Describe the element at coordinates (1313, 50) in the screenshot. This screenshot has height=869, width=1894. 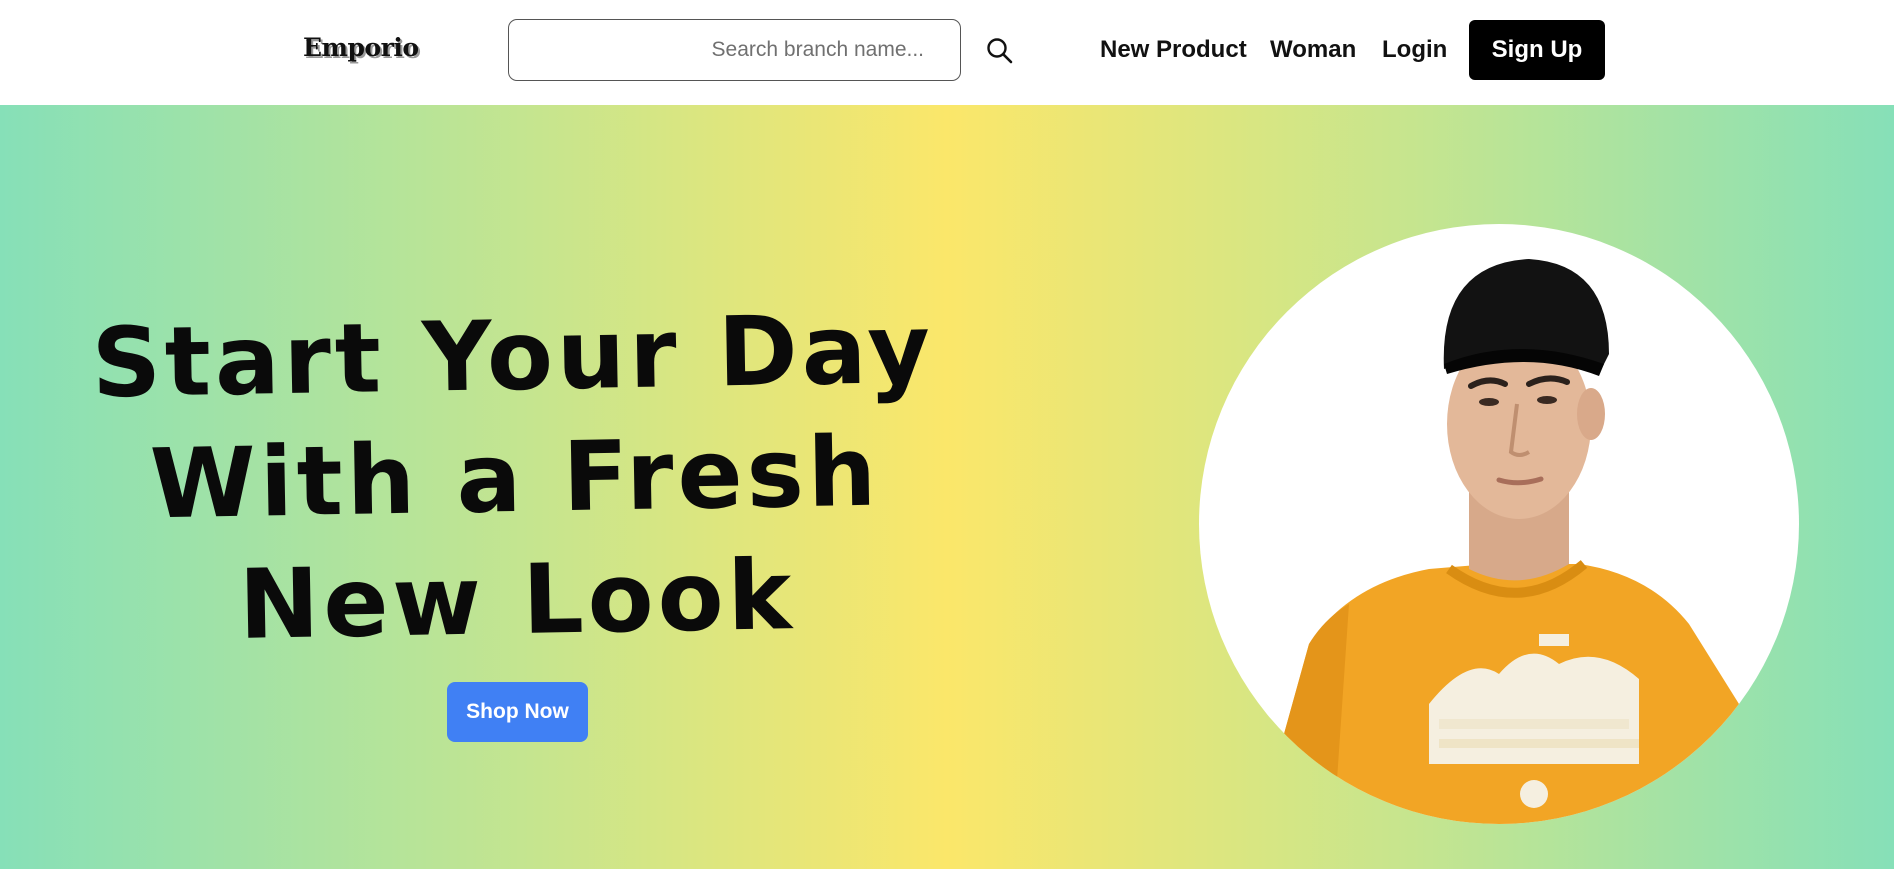
I see `nav-woman: Woman` at that location.